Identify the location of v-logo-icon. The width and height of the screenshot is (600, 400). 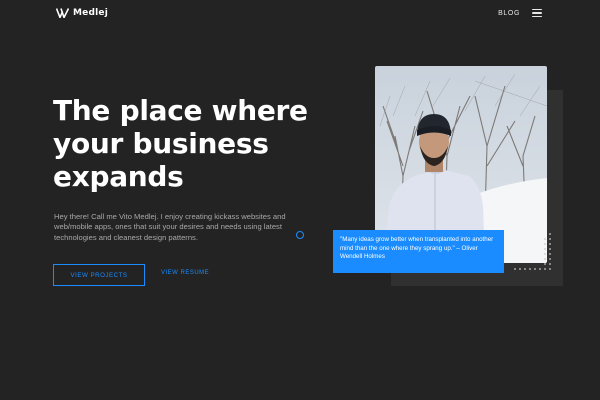
(62, 13).